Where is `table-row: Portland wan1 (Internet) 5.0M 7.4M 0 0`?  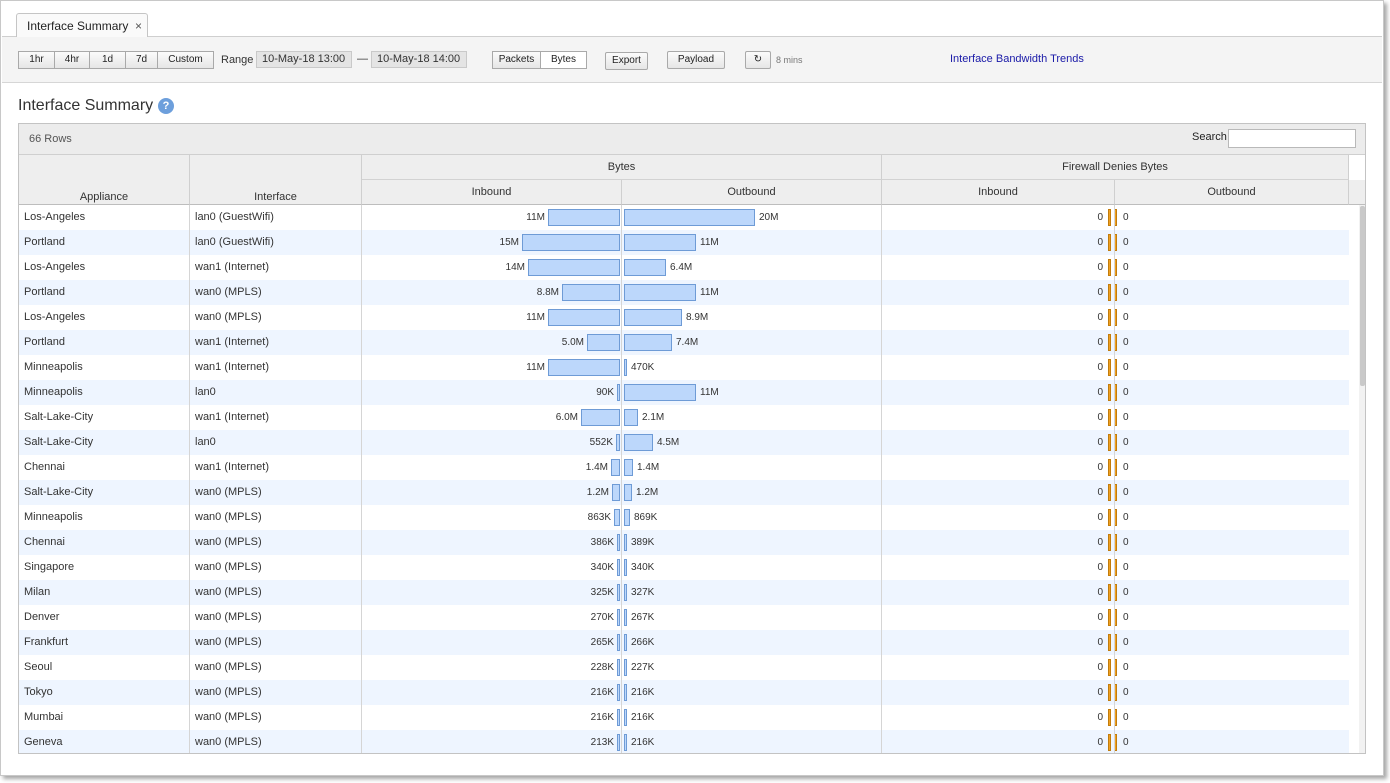
table-row: Portland wan1 (Internet) 5.0M 7.4M 0 0 is located at coordinates (684, 342).